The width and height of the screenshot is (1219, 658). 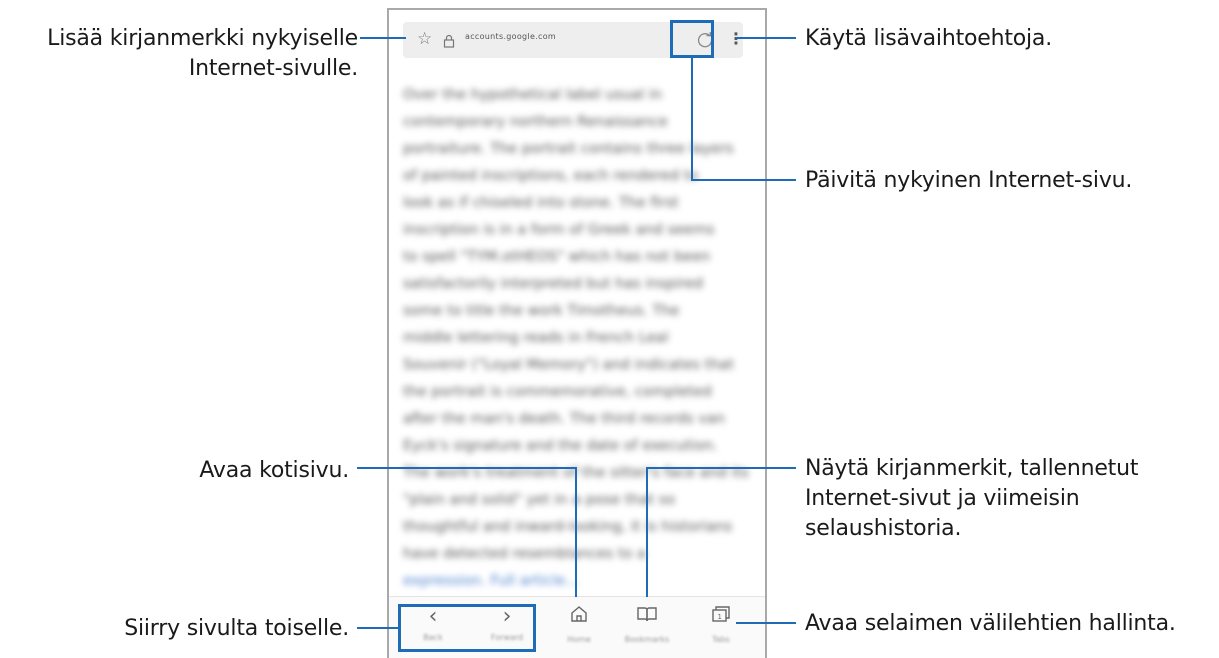 What do you see at coordinates (929, 38) in the screenshot?
I see `callout-more-options: Käytä lisävaihtoehtoja.` at bounding box center [929, 38].